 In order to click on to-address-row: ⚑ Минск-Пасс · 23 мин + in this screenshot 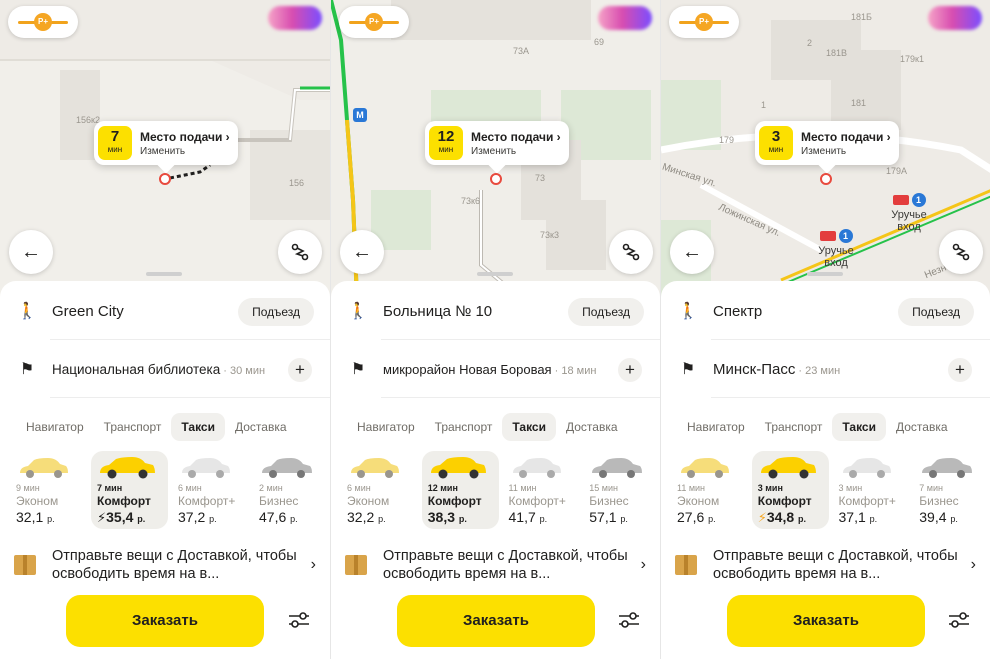, I will do `click(825, 369)`.